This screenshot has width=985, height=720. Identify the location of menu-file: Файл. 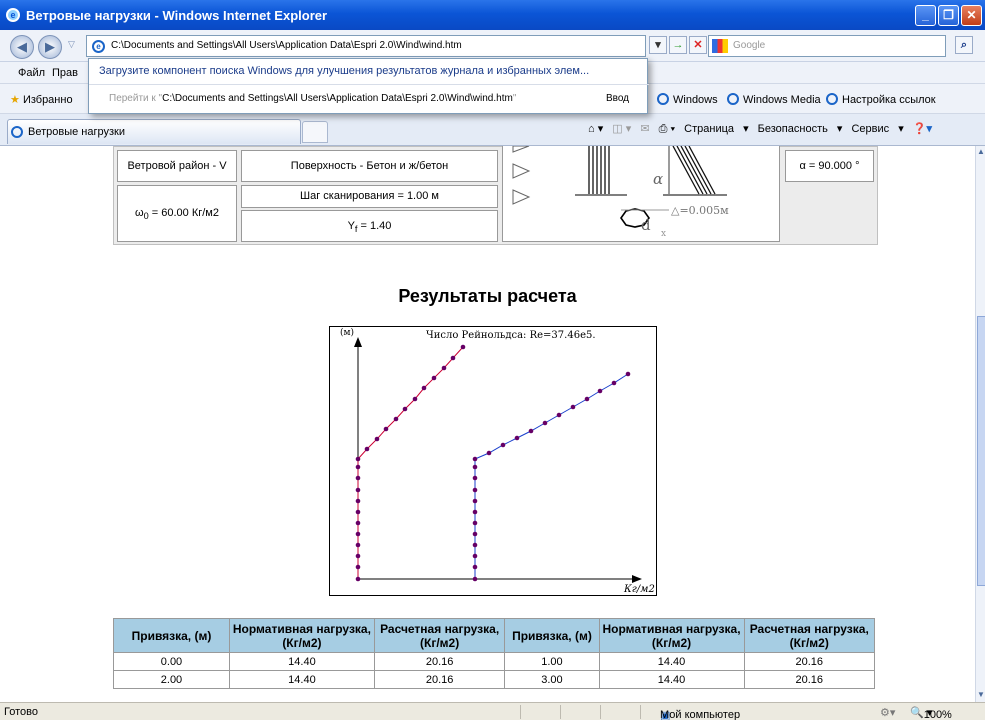
(31, 73).